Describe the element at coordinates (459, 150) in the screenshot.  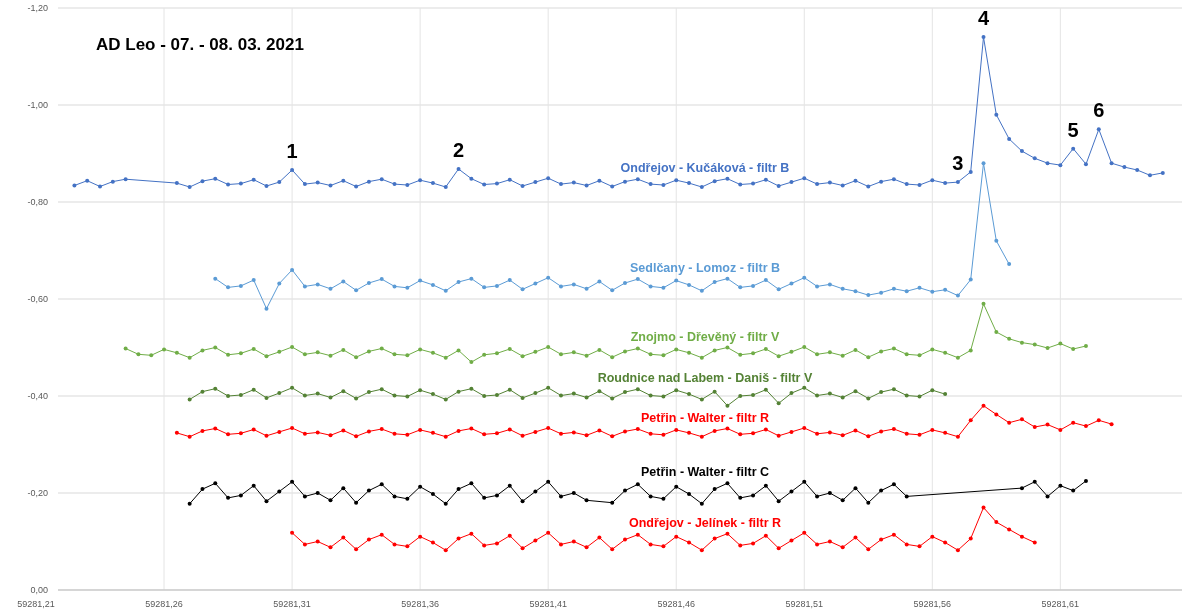
I see `peak-number: 2` at that location.